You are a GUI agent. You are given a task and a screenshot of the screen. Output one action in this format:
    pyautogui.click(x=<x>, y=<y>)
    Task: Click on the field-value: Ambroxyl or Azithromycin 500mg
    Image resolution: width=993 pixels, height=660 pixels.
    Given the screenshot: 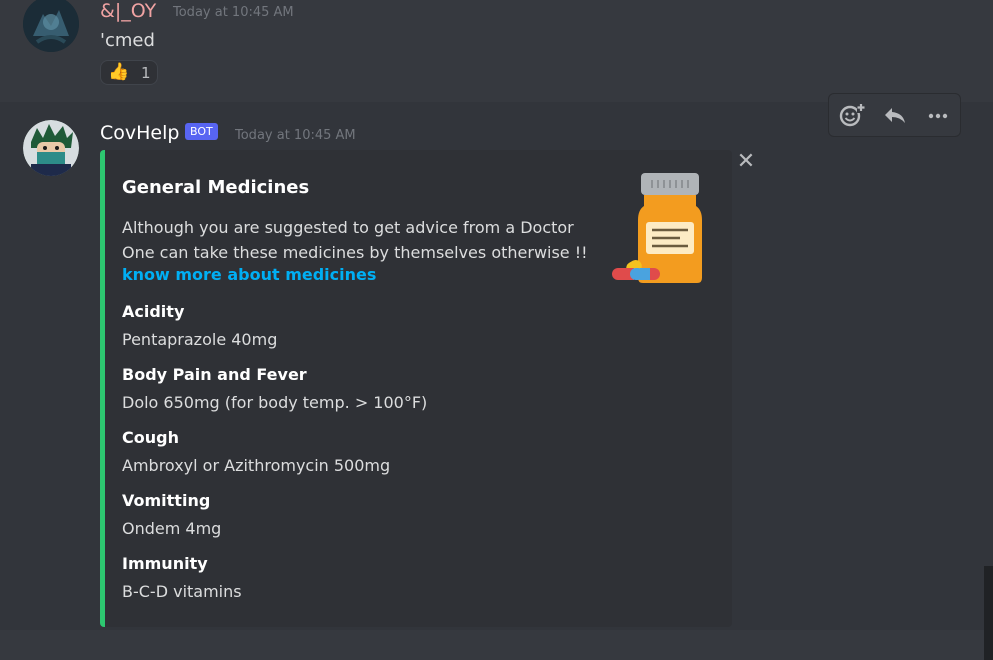 What is the action you would take?
    pyautogui.click(x=256, y=465)
    